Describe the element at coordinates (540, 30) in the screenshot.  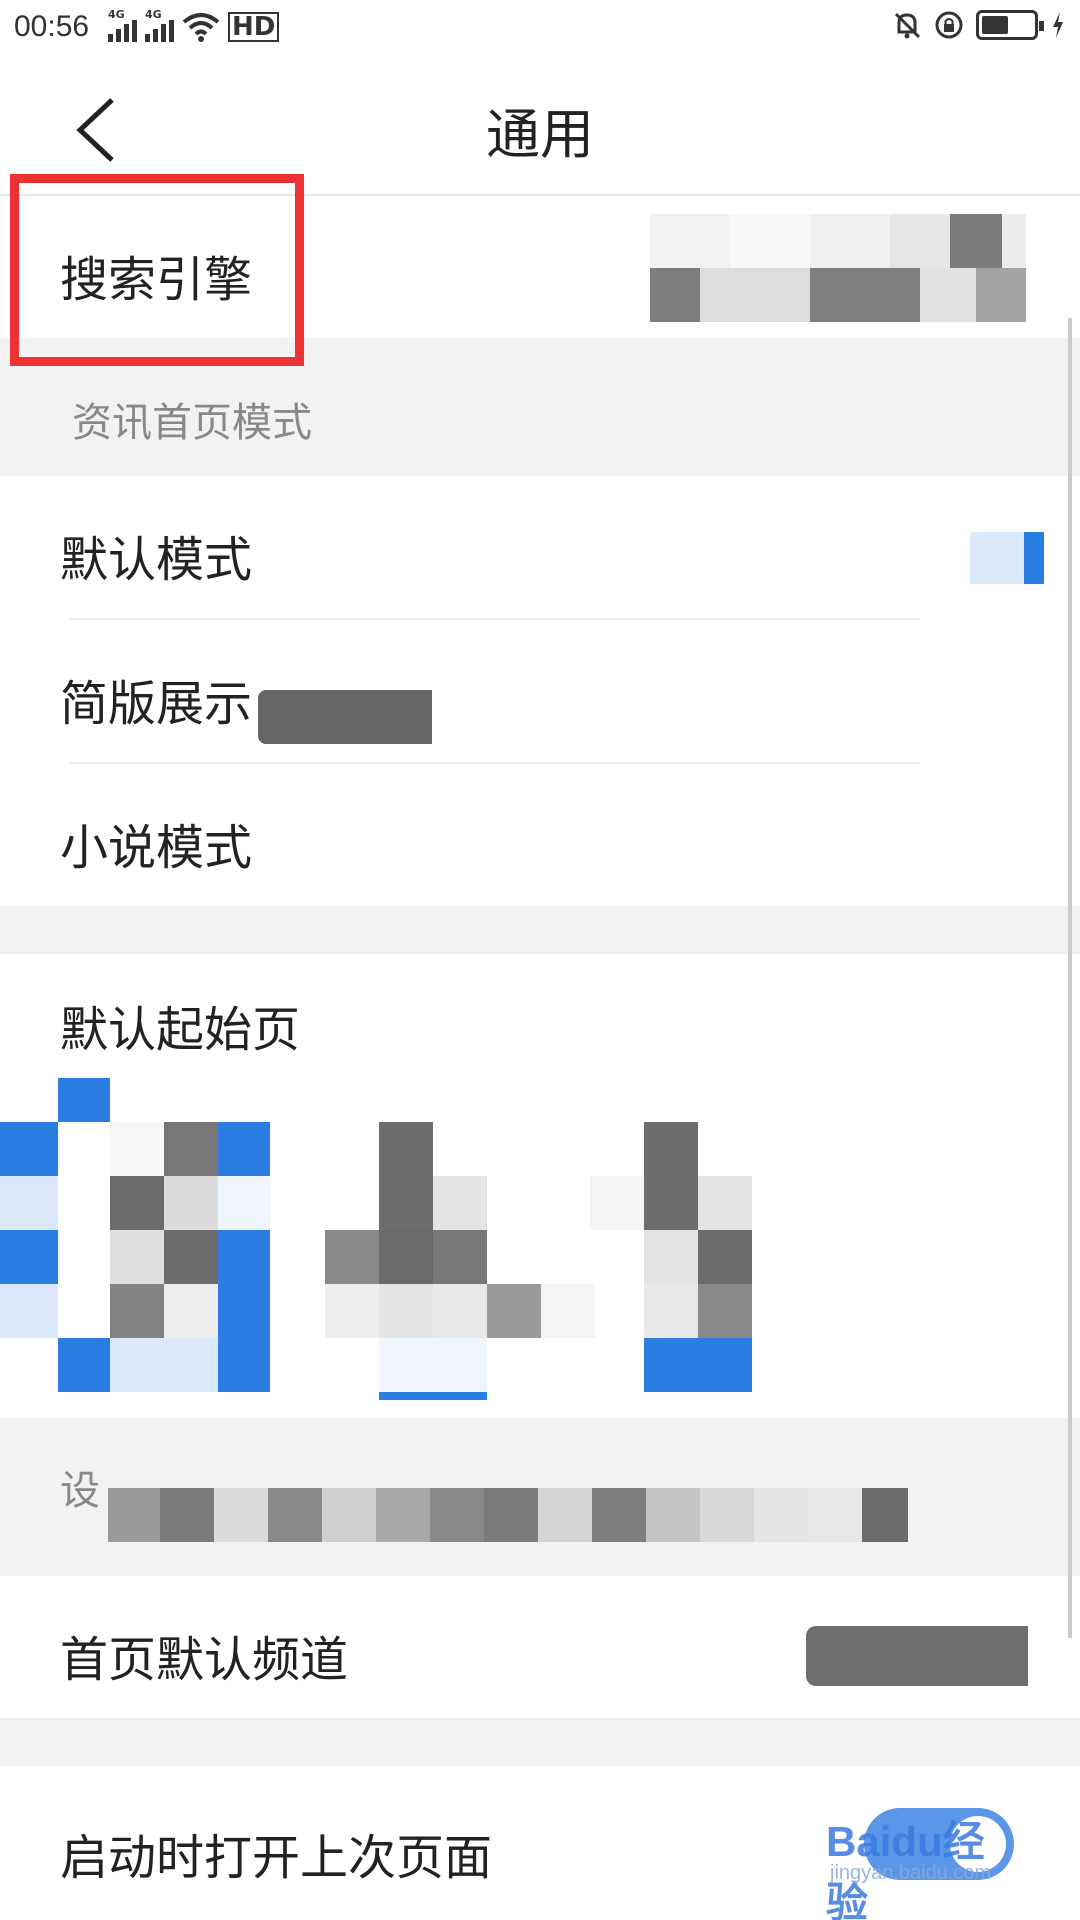
I see `status-bar: 00:56 4G 4G HD` at that location.